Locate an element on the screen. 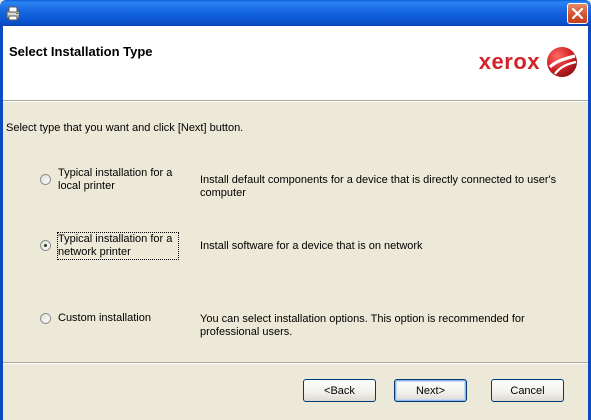  next-button: Next> is located at coordinates (430, 390).